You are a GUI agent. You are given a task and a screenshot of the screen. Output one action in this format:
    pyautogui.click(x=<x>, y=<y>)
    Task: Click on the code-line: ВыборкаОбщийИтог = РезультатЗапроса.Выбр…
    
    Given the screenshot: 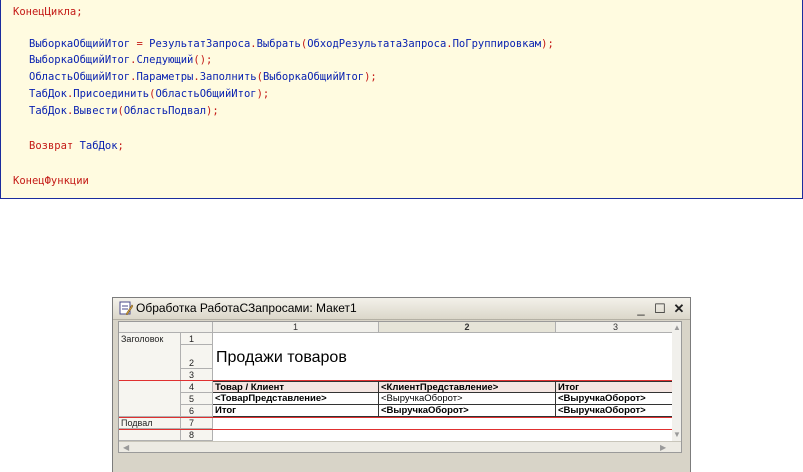 What is the action you would take?
    pyautogui.click(x=291, y=44)
    